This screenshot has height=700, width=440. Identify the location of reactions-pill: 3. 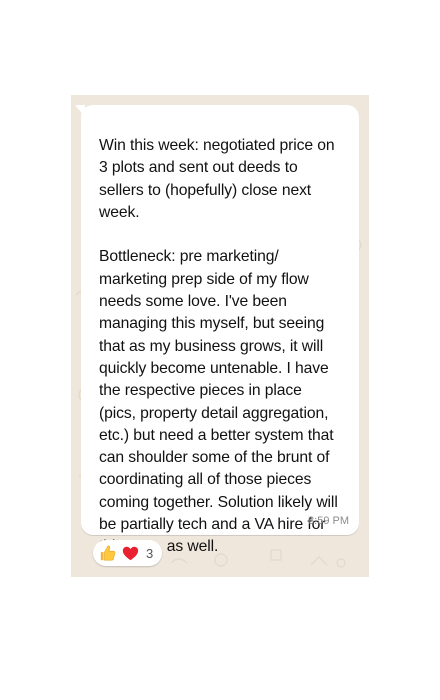
(128, 553).